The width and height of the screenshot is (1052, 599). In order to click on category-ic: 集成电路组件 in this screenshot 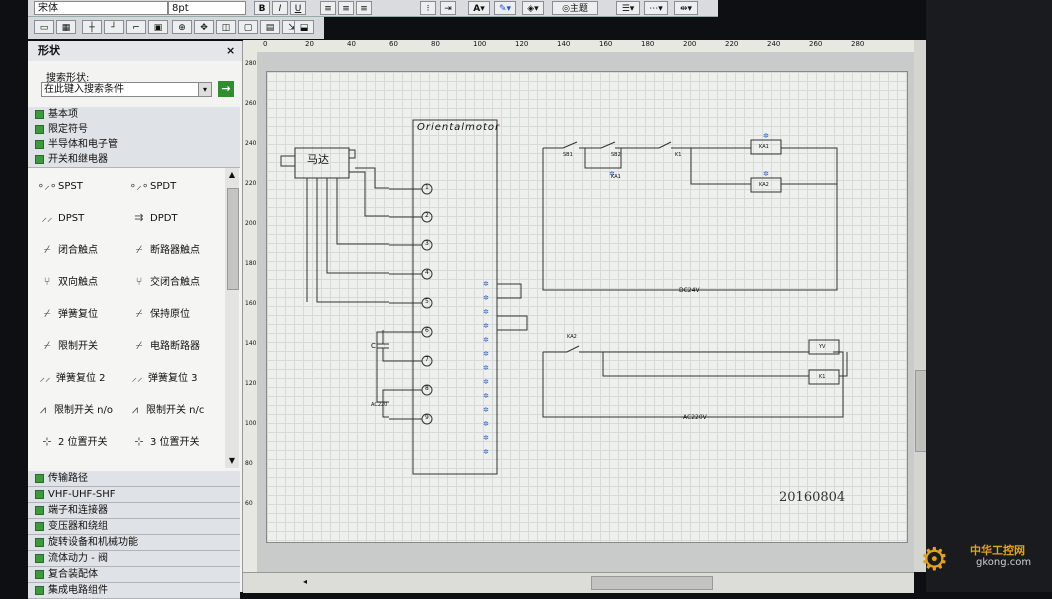, I will do `click(134, 591)`.